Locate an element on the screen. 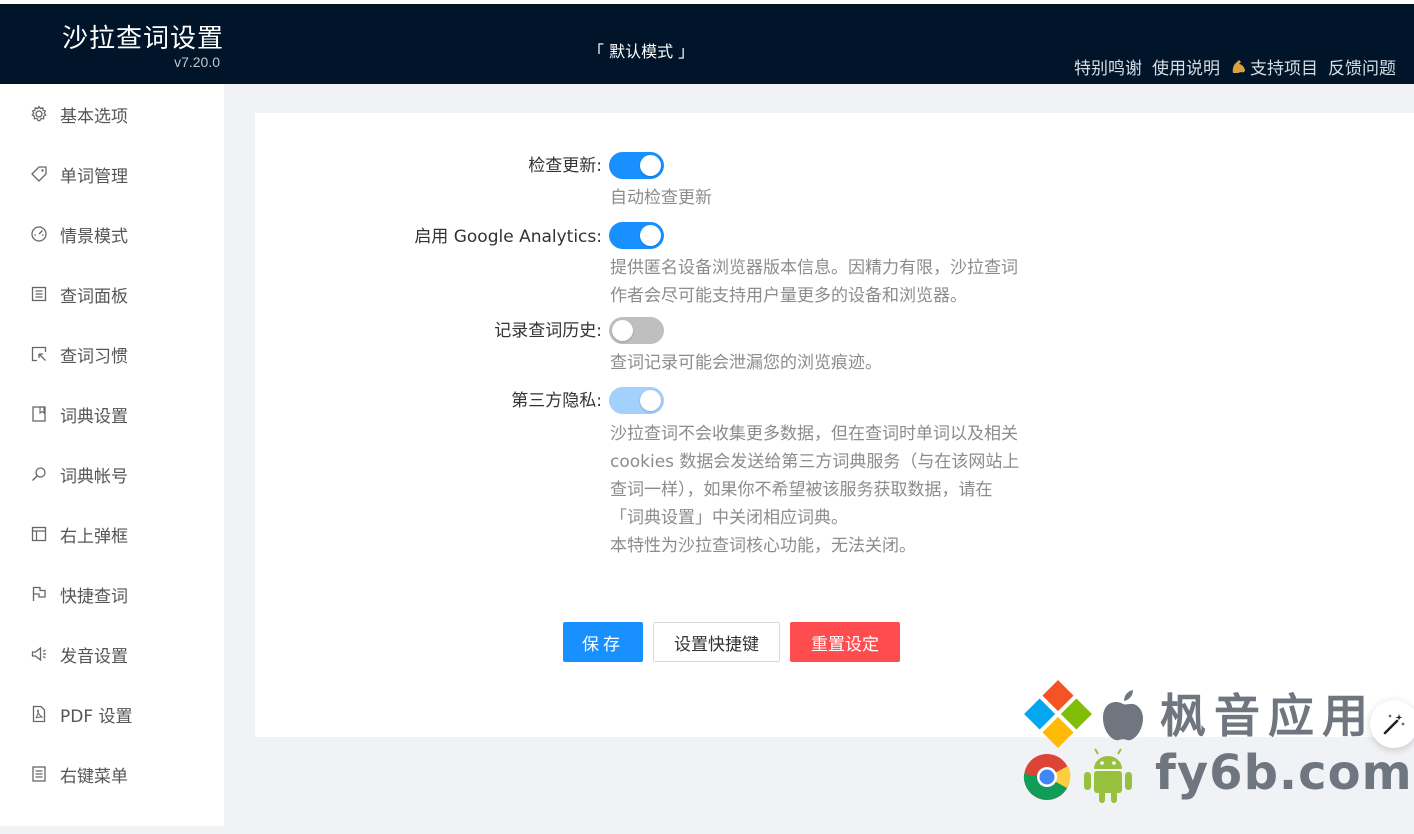 Image resolution: width=1414 pixels, height=834 pixels. sound-icon is located at coordinates (39, 654).